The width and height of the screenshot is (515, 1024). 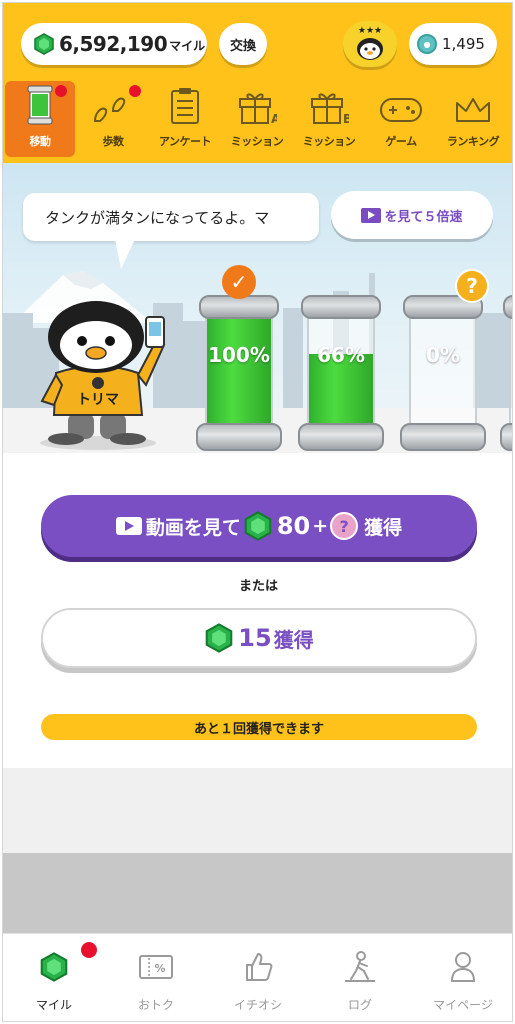 I want to click on penguin-avatar-icon: ★★★, so click(x=370, y=43).